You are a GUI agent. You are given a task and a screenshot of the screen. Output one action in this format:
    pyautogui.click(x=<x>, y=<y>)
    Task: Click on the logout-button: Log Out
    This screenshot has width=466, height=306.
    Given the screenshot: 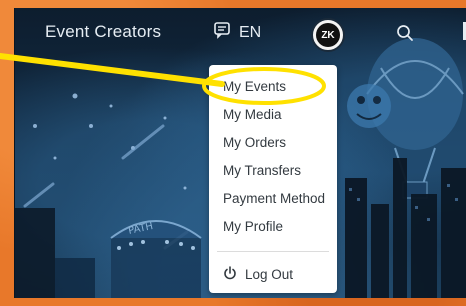 What is the action you would take?
    pyautogui.click(x=258, y=274)
    